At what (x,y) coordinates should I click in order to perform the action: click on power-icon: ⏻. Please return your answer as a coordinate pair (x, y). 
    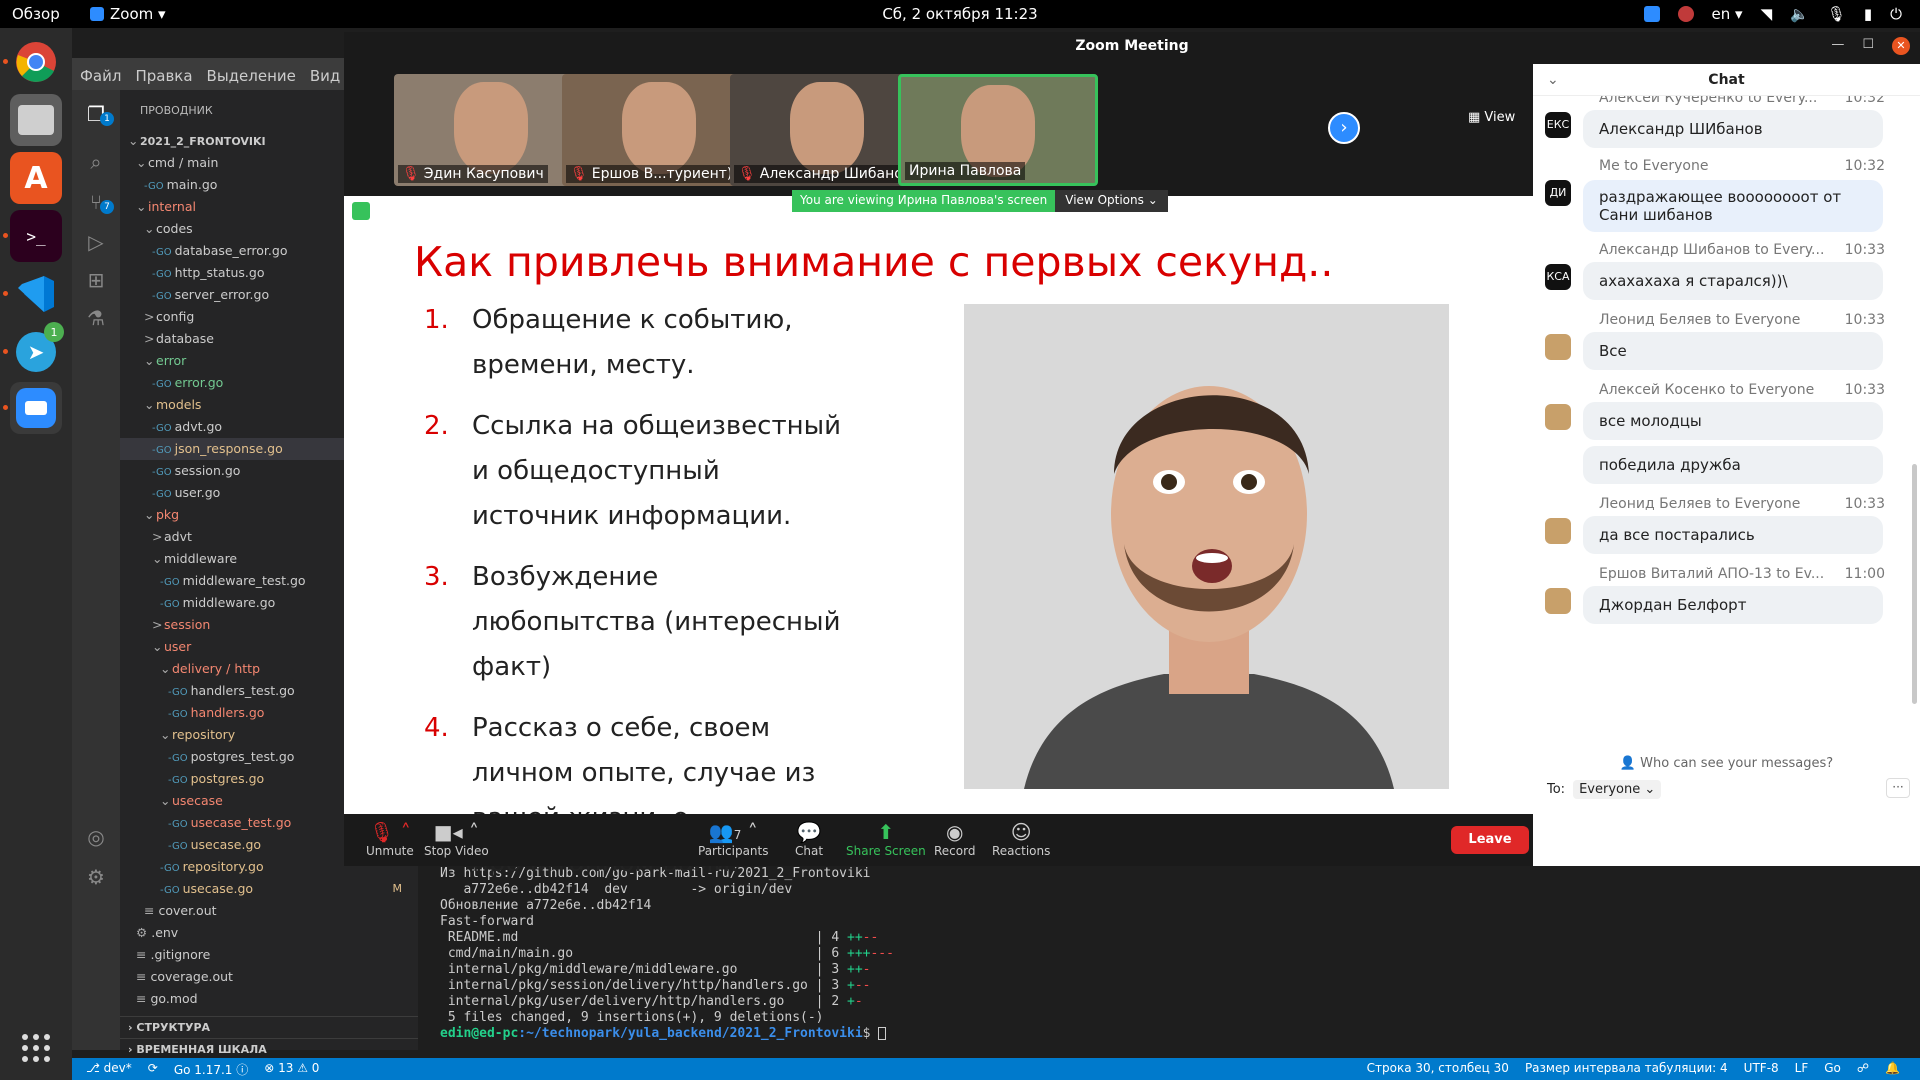
    Looking at the image, I should click on (1896, 14).